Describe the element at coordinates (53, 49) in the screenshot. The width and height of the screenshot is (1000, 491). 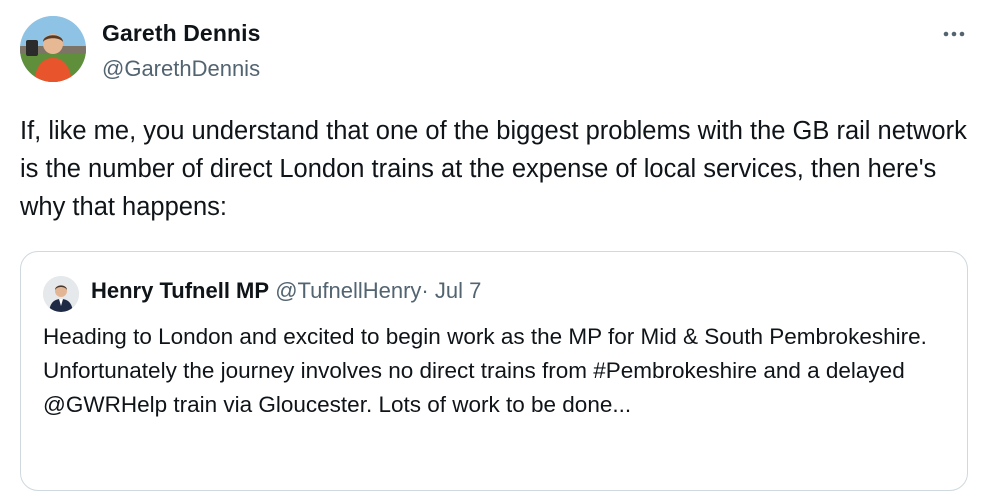
I see `author-avatar` at that location.